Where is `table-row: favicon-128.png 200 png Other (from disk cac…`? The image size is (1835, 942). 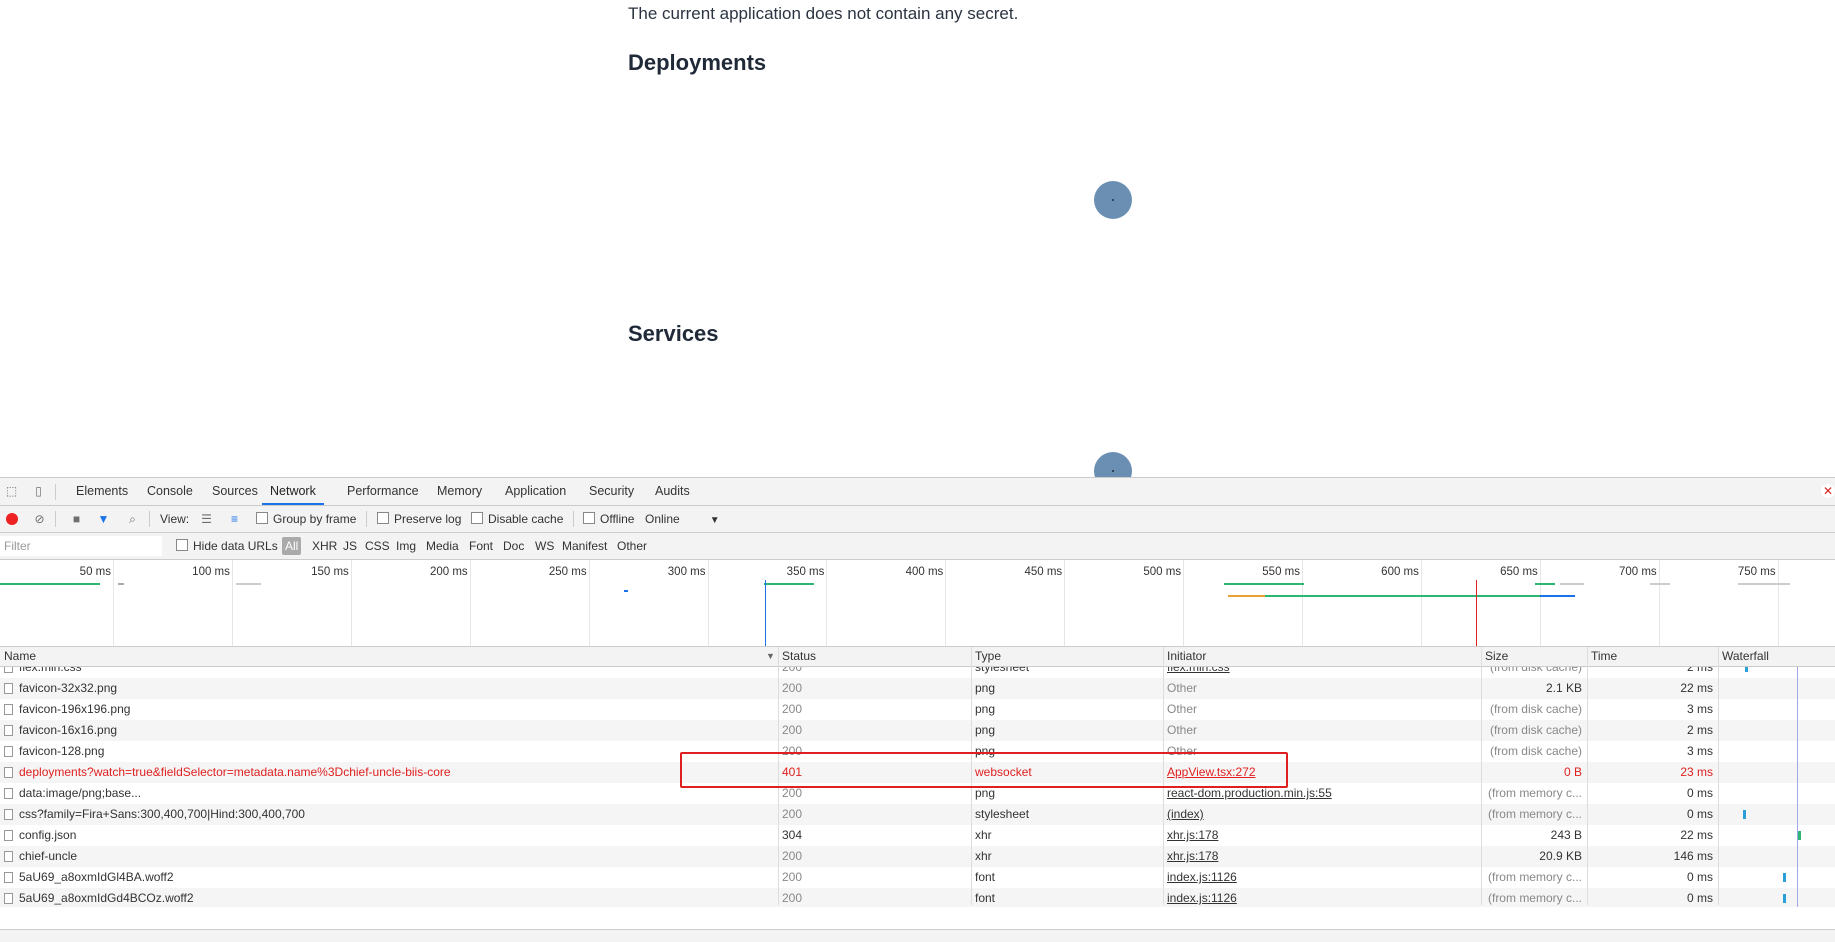 table-row: favicon-128.png 200 png Other (from disk cac… is located at coordinates (917, 751).